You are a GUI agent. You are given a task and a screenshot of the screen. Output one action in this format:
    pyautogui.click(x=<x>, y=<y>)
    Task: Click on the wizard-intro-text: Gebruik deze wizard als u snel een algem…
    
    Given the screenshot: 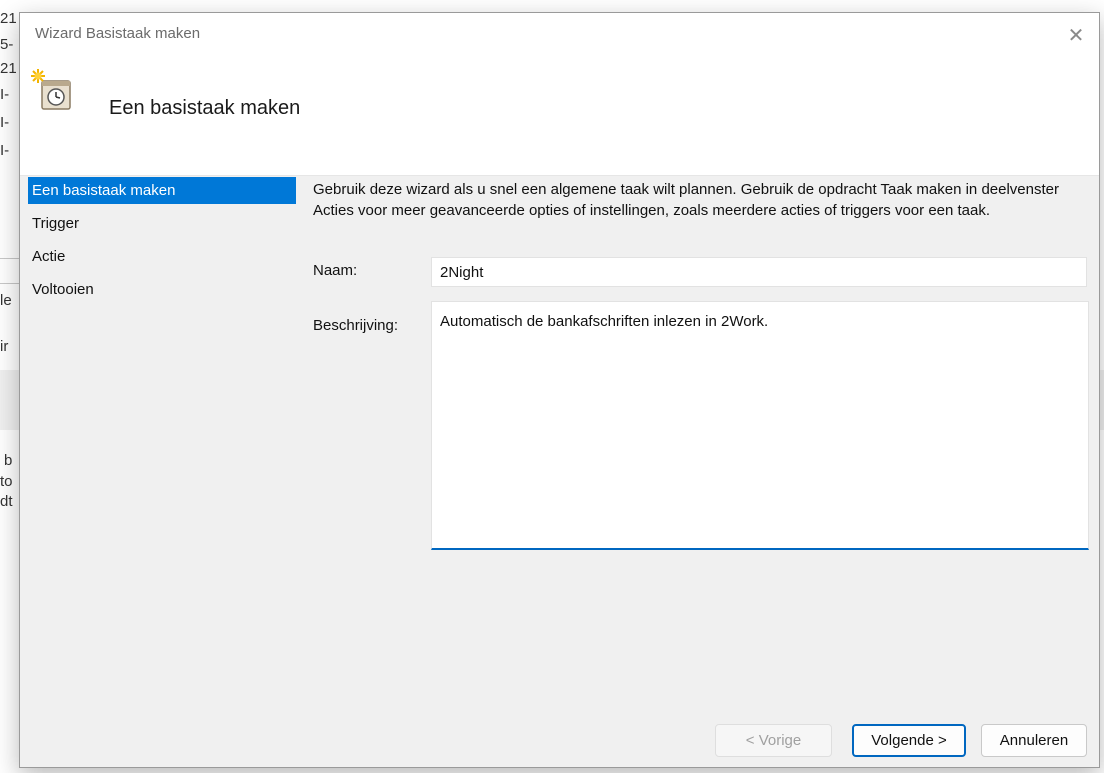 What is the action you would take?
    pyautogui.click(x=686, y=200)
    